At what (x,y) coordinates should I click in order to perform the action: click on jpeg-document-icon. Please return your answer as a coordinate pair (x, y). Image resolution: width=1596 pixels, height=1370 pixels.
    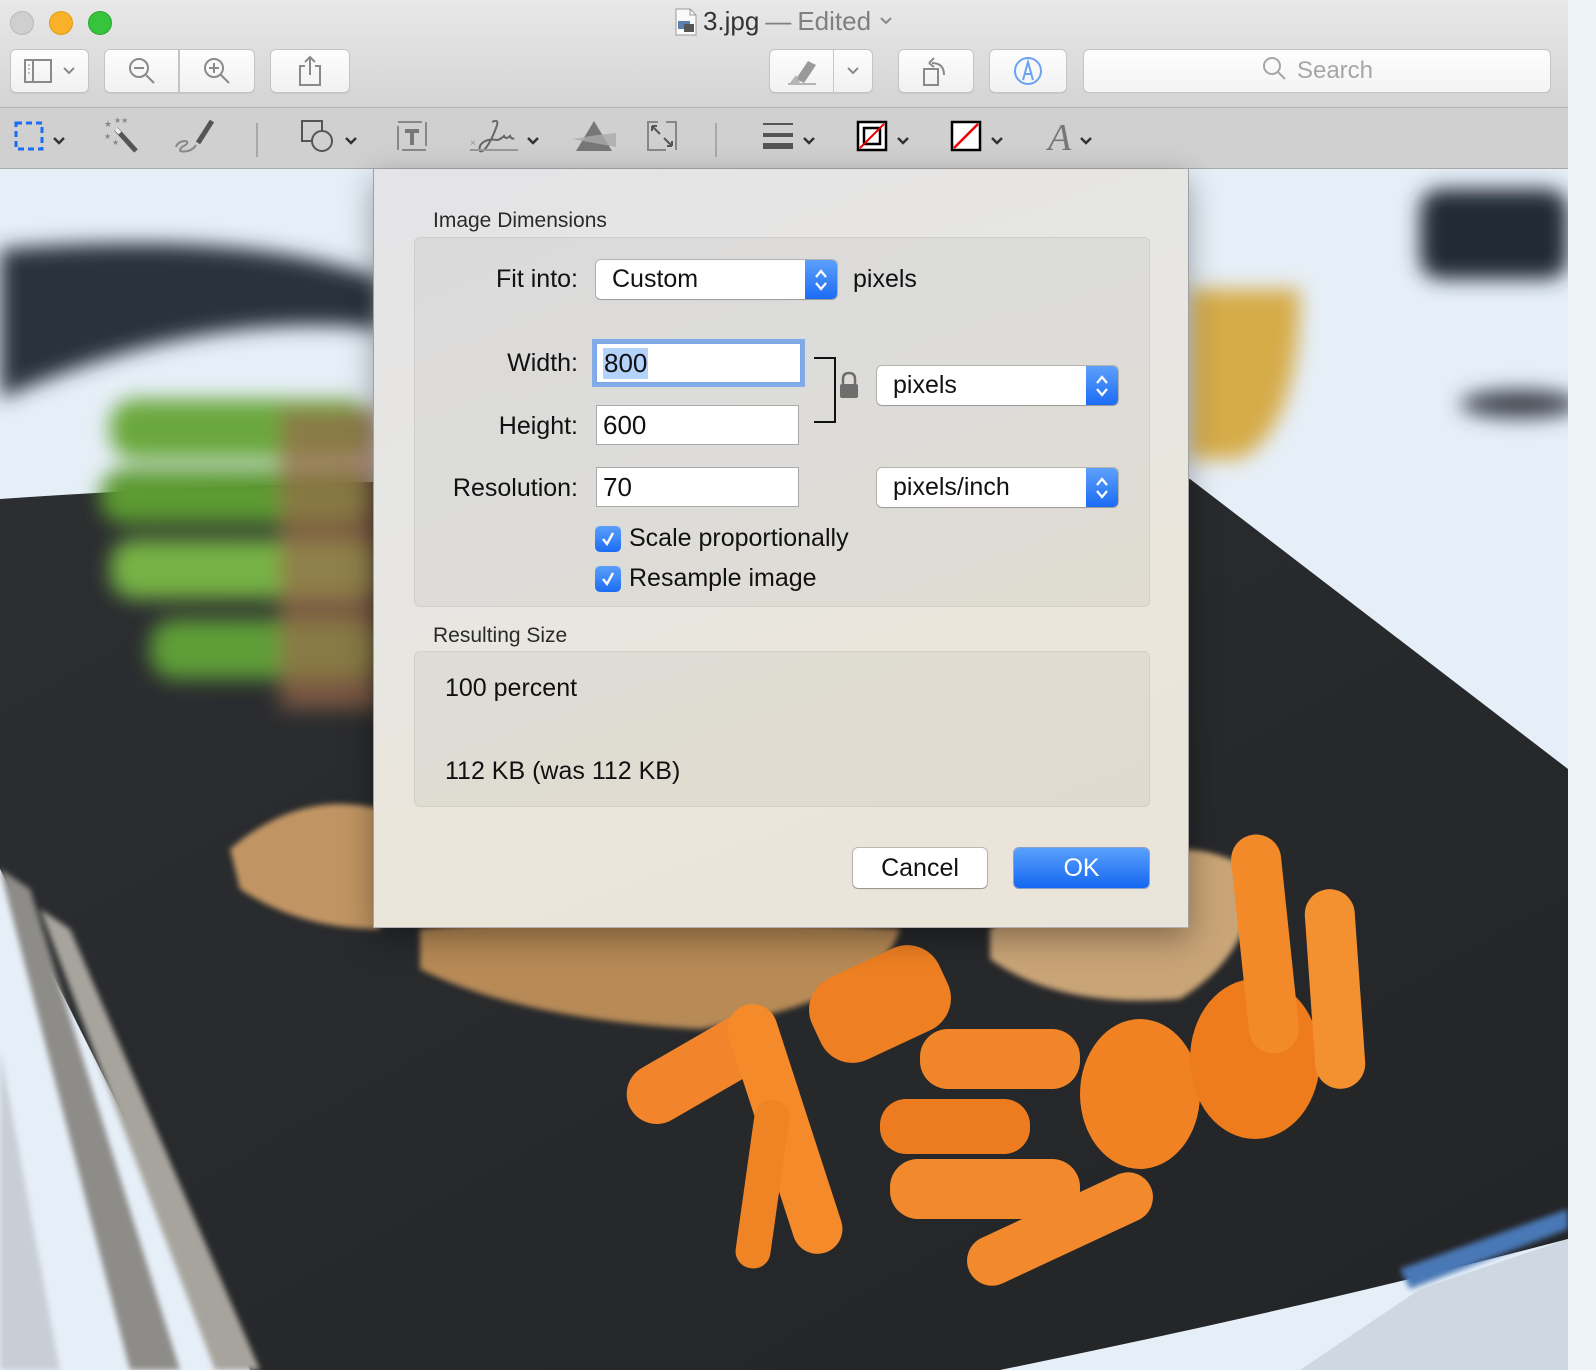
    Looking at the image, I should click on (686, 22).